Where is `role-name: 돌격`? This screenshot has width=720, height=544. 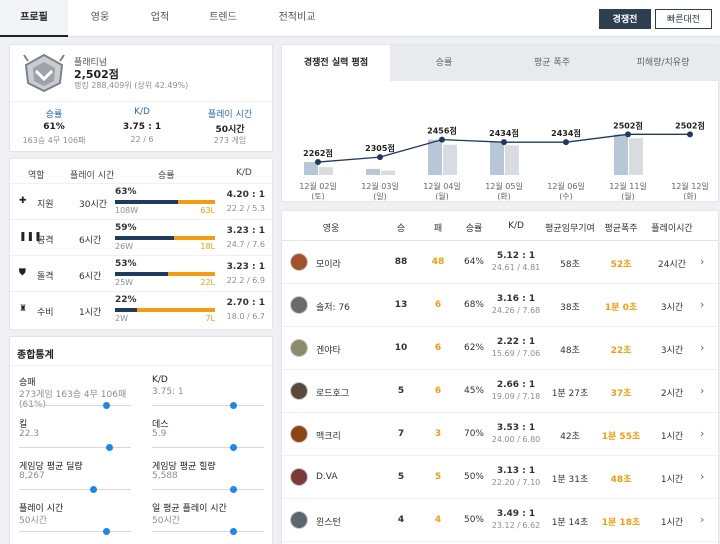
role-name: 돌격 is located at coordinates (45, 277).